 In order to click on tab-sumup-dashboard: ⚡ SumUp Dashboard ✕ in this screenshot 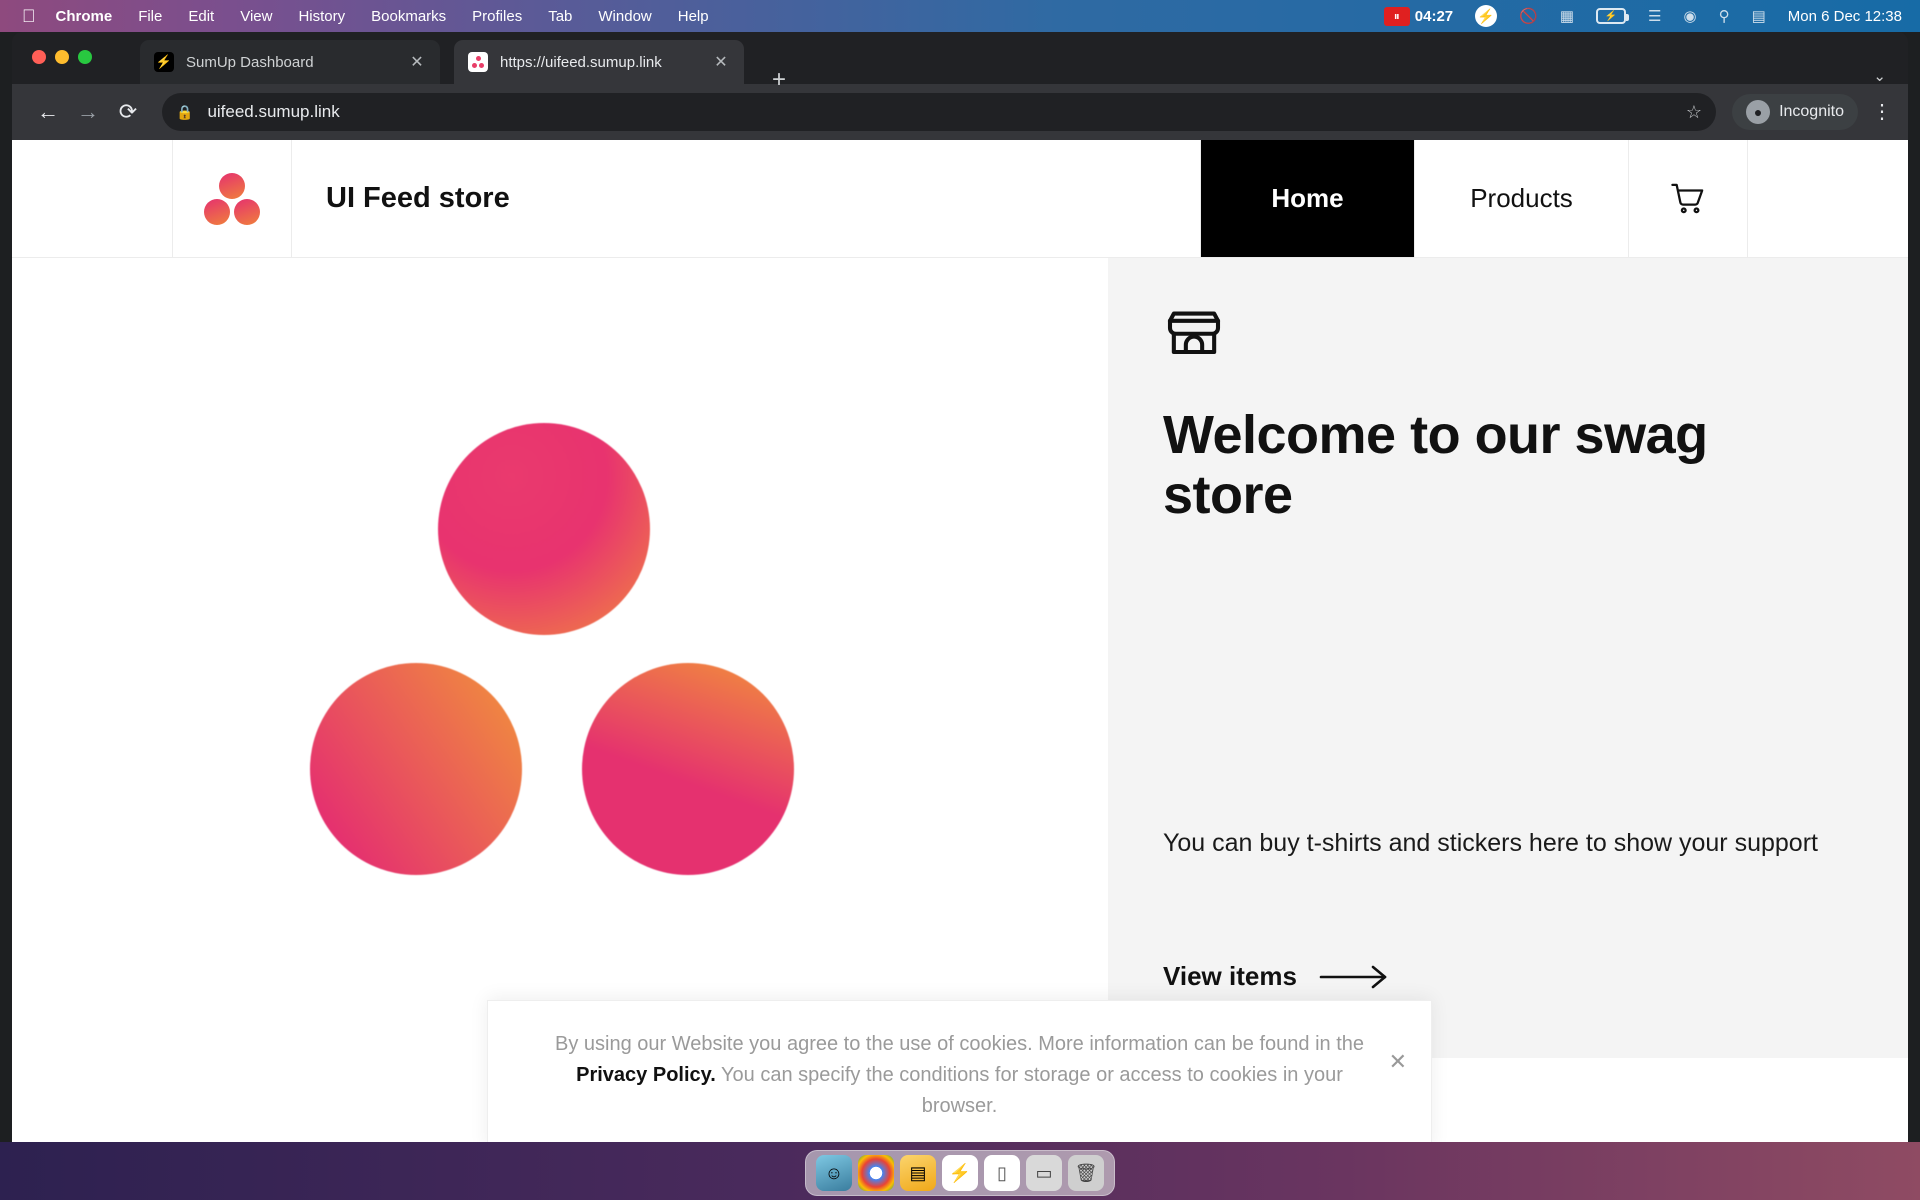, I will do `click(290, 62)`.